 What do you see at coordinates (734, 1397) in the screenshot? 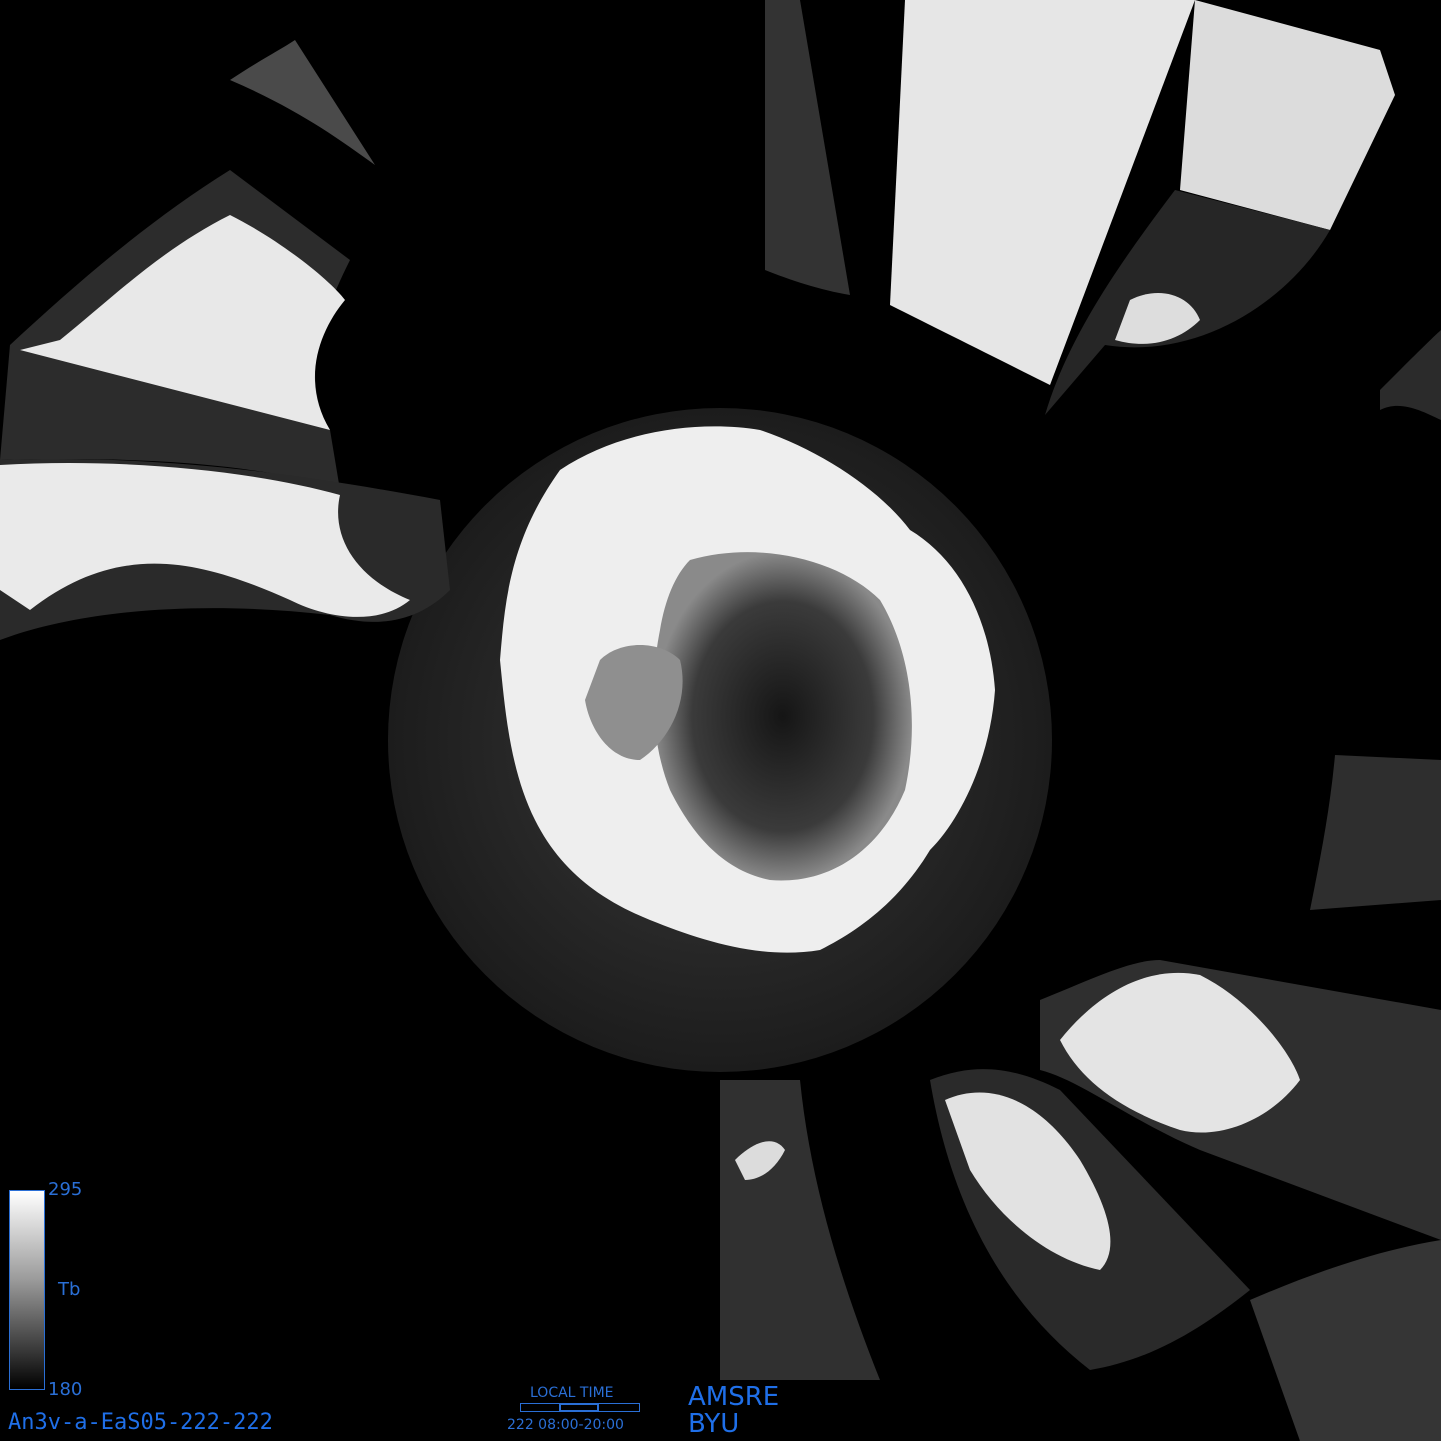
I see `sensor-name: AMSRE` at bounding box center [734, 1397].